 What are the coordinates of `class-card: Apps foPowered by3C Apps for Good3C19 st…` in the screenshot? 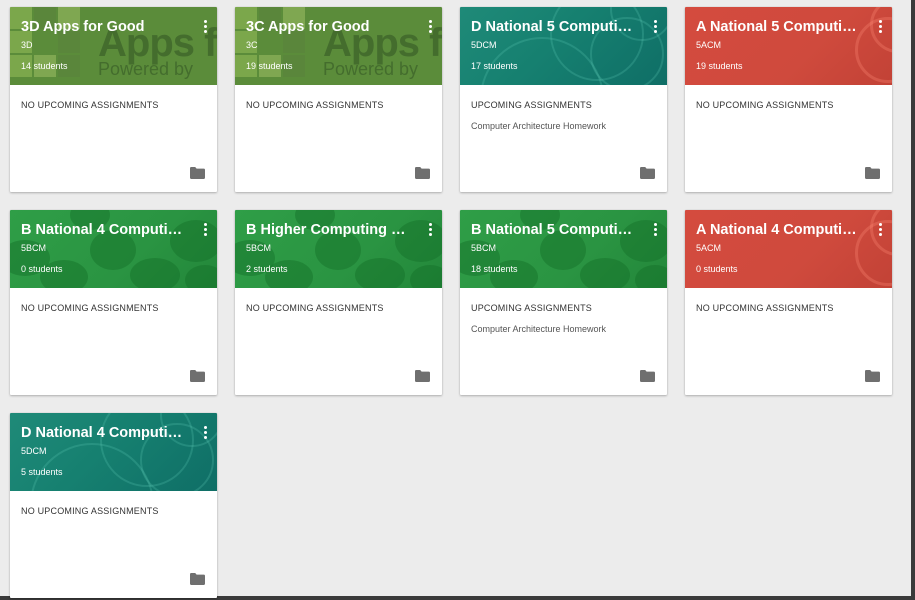 It's located at (338, 99).